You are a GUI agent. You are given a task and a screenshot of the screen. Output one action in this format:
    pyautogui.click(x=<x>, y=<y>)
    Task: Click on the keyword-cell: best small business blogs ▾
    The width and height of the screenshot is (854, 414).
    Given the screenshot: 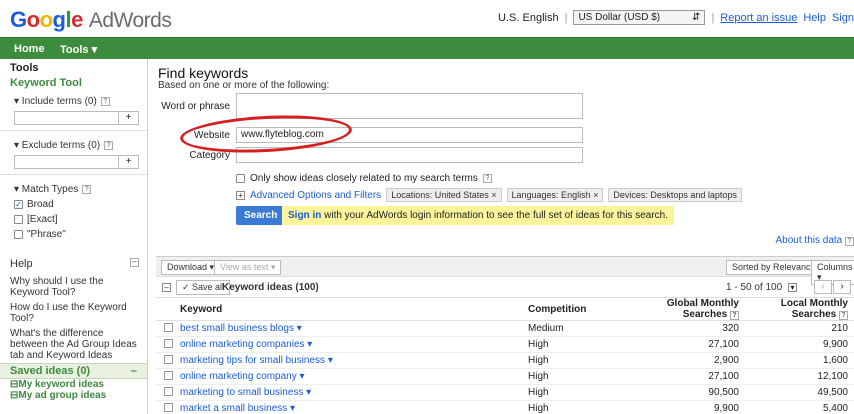 What is the action you would take?
    pyautogui.click(x=354, y=328)
    